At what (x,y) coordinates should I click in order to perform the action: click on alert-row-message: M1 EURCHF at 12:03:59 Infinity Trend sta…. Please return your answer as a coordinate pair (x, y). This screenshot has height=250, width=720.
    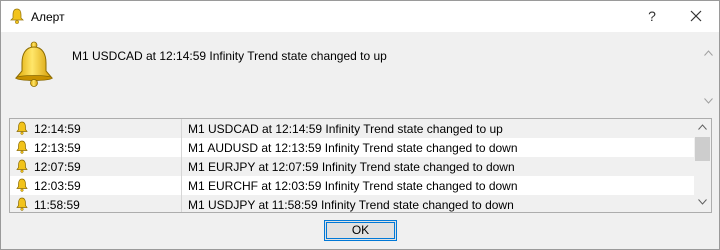
    Looking at the image, I should click on (353, 186).